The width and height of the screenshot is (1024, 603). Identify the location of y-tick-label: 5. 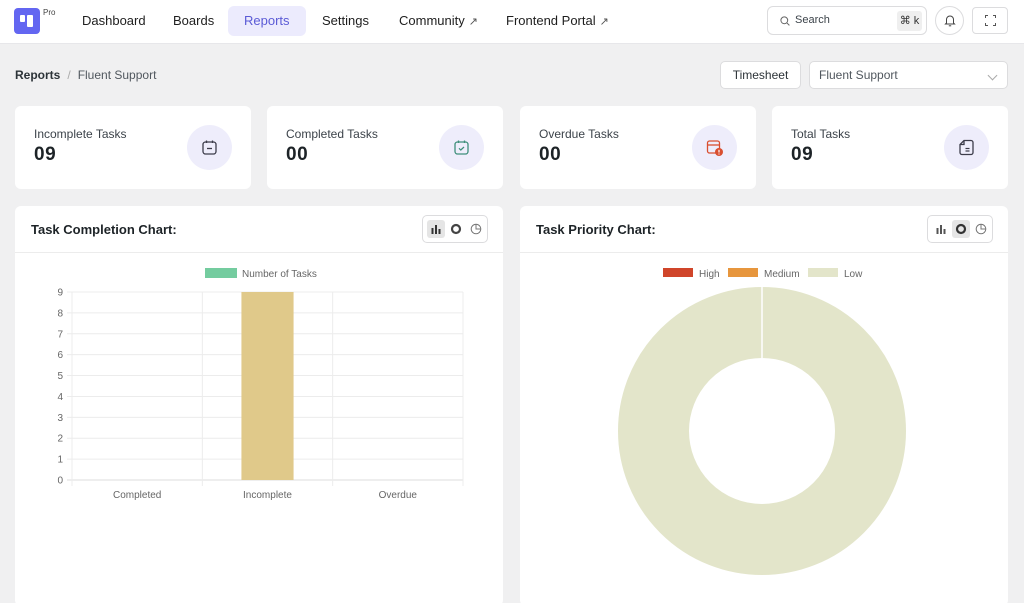
(60, 376).